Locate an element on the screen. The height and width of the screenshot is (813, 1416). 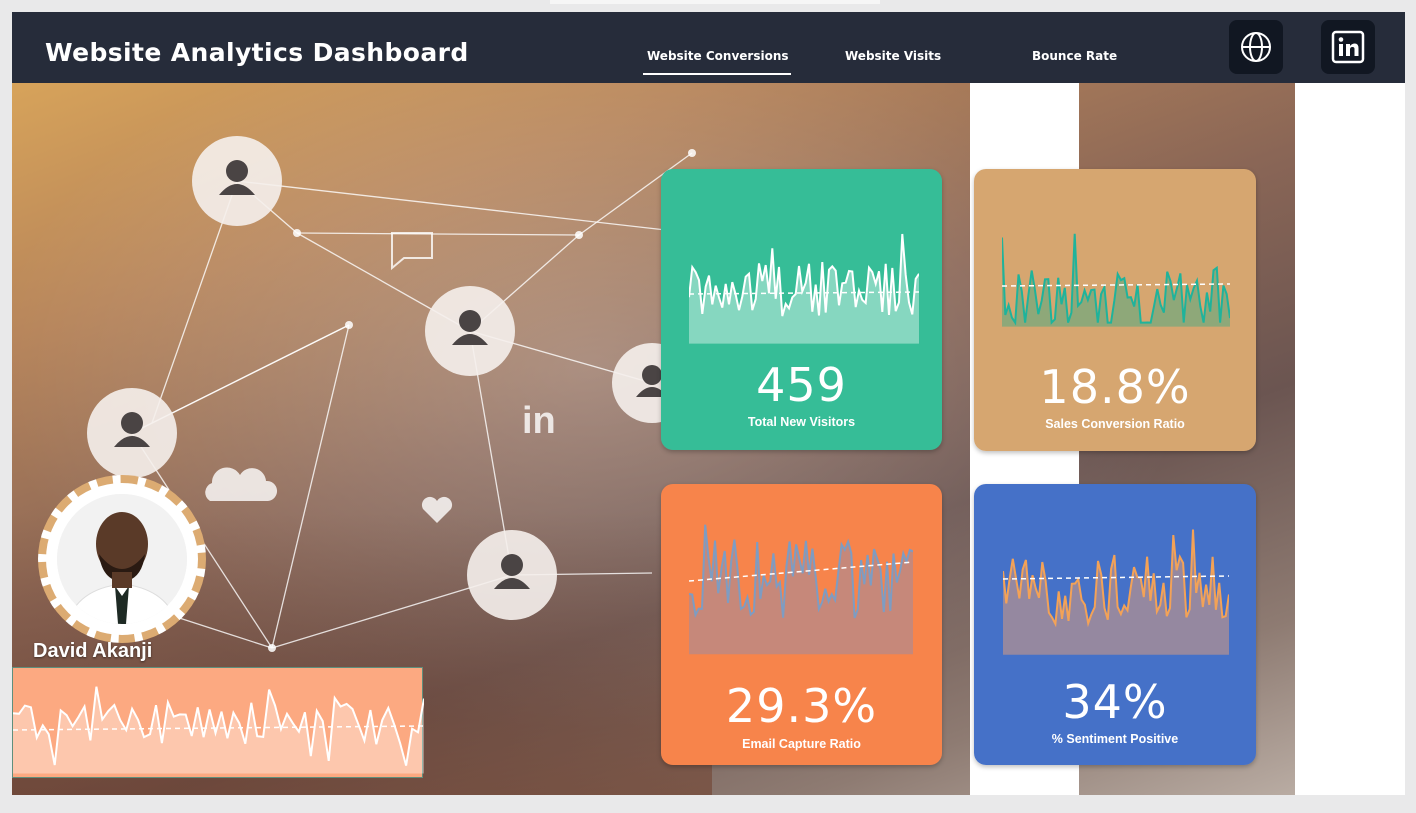
mini-sparkline is located at coordinates (218, 730).